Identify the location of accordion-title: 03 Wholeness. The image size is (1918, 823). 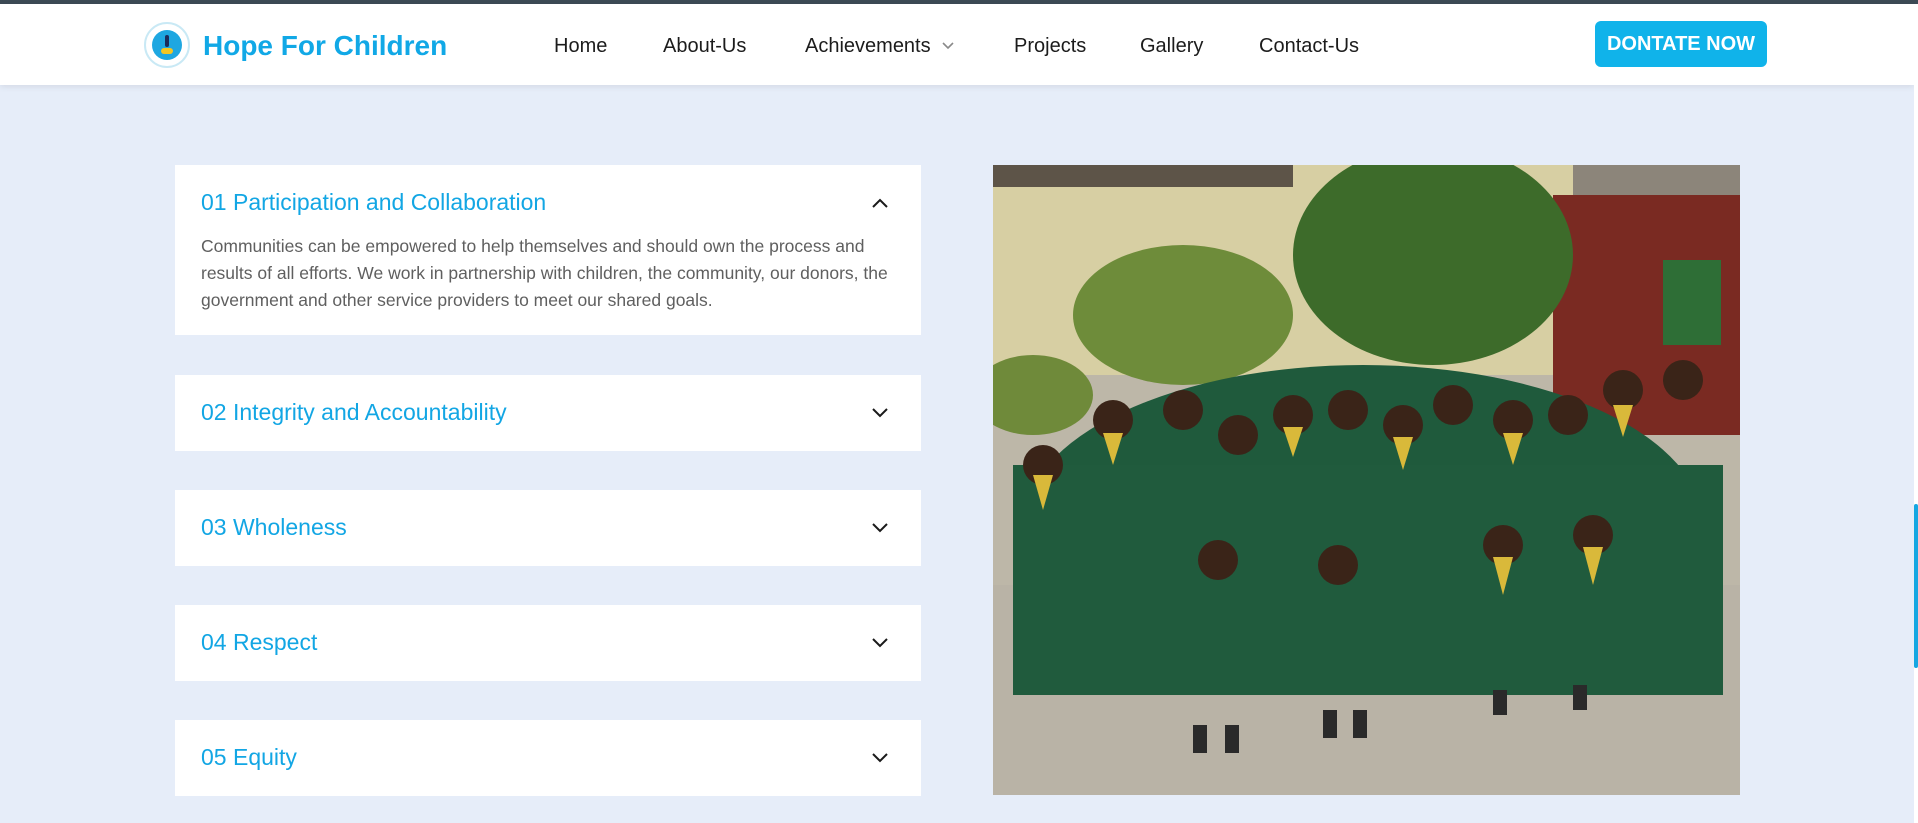
(274, 527).